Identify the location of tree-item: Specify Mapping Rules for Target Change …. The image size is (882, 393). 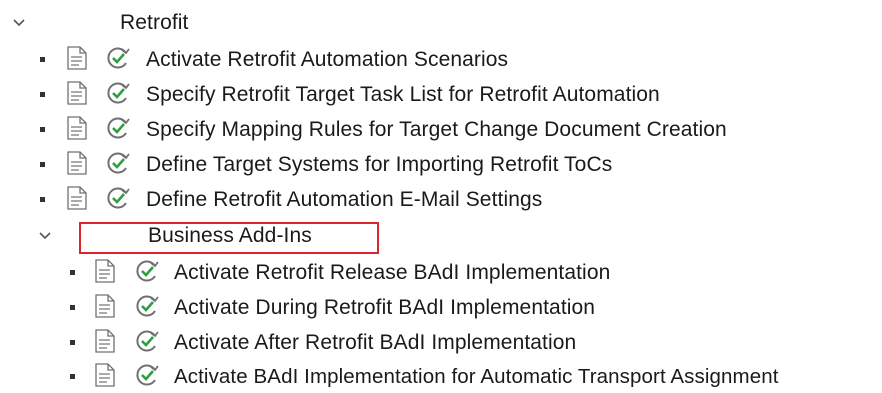
(410, 129).